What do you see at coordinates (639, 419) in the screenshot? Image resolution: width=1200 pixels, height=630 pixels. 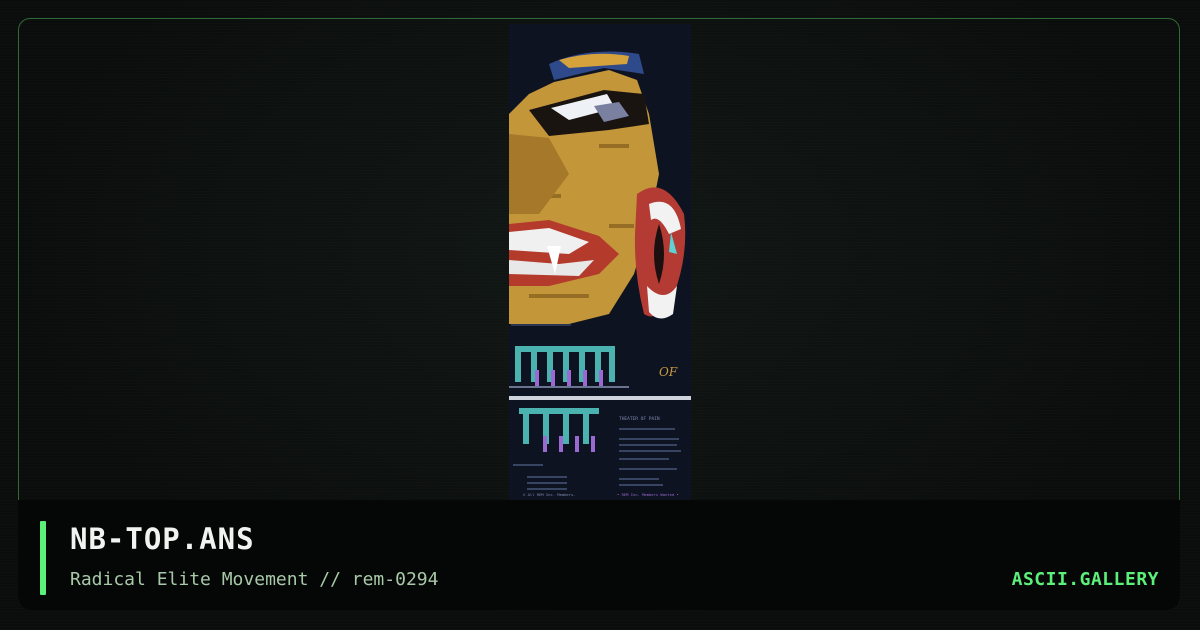 I see `art-header-text: THEATER OF PAIN` at bounding box center [639, 419].